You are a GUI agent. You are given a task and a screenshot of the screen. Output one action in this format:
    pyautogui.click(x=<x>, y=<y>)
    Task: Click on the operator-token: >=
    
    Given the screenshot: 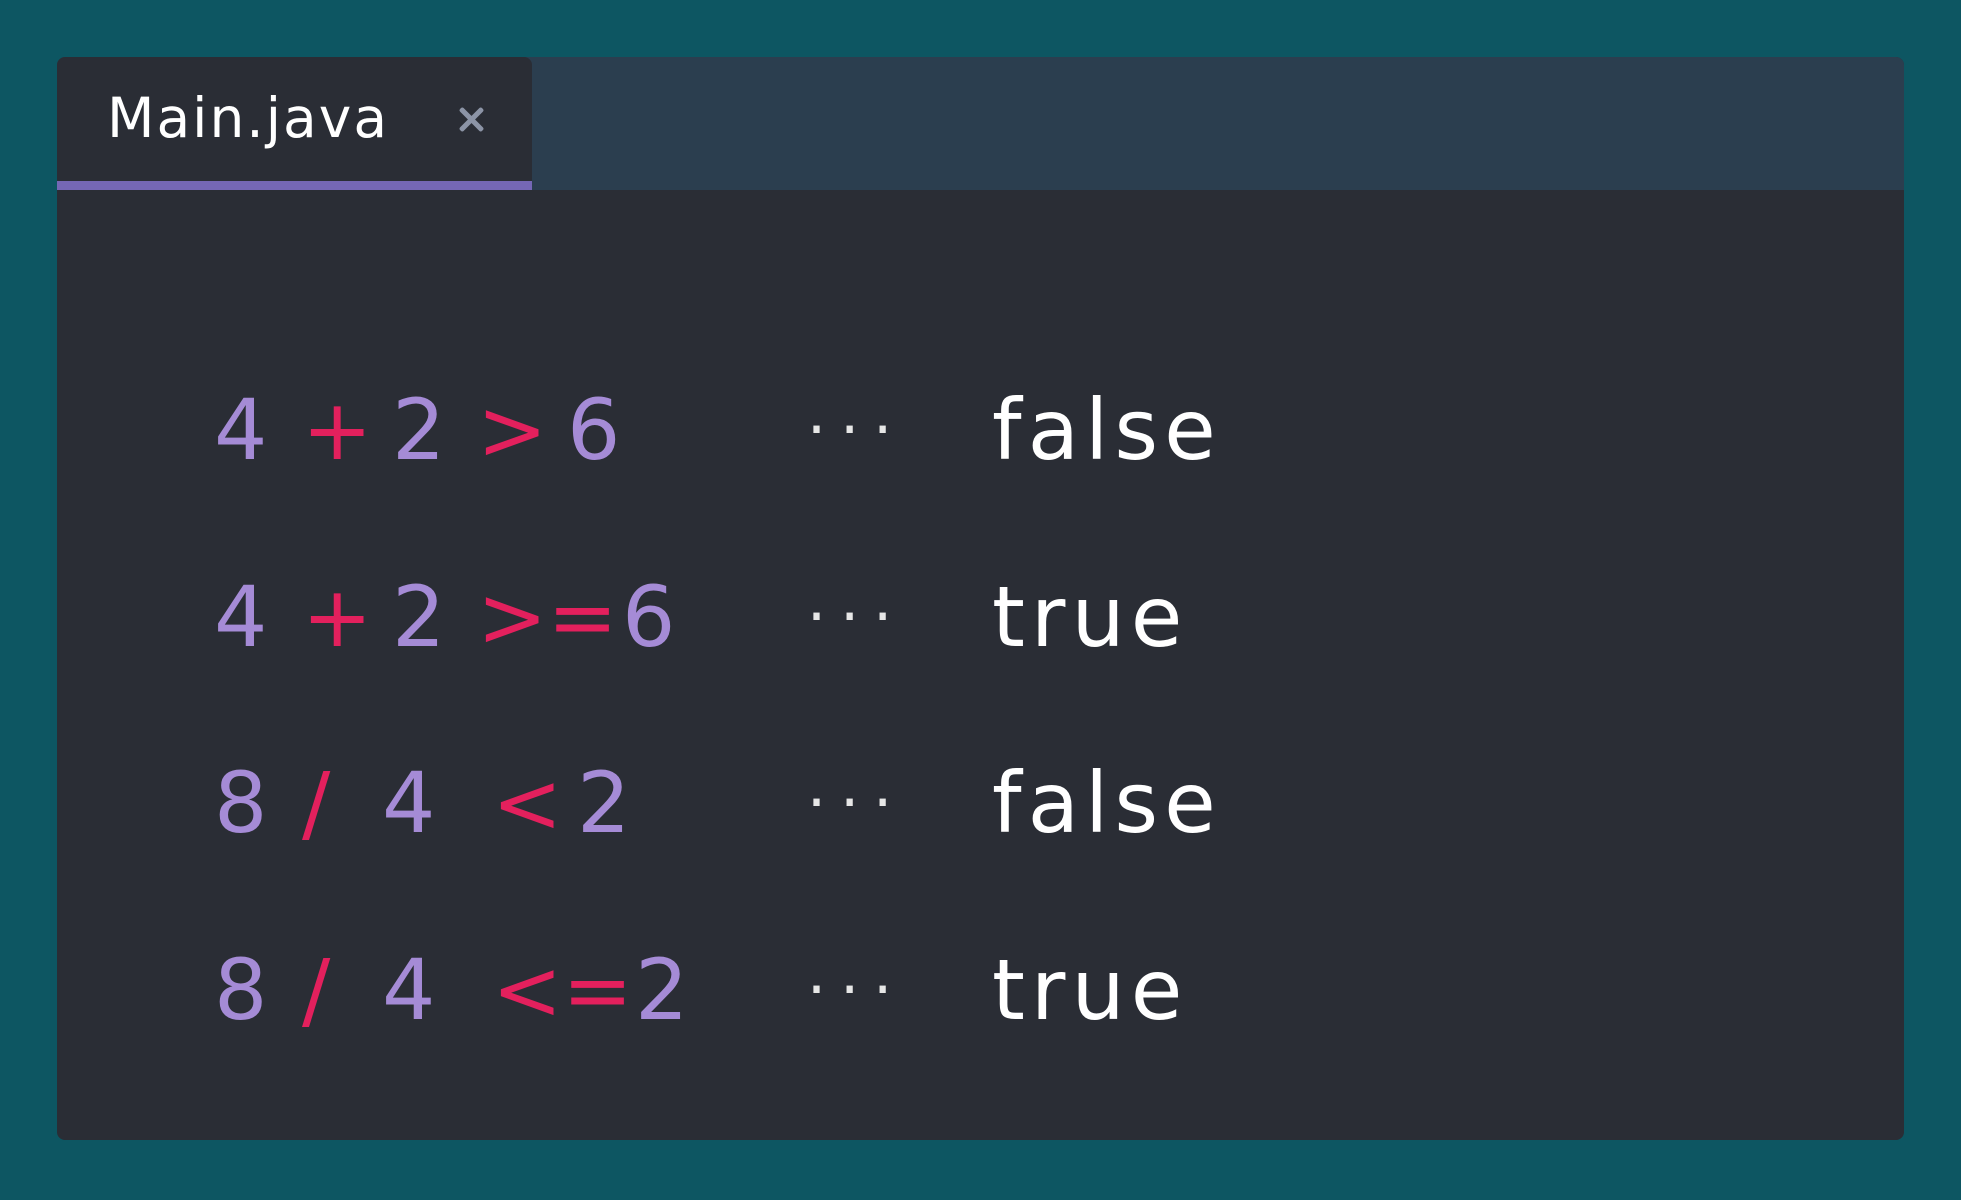 What is the action you would take?
    pyautogui.click(x=547, y=617)
    